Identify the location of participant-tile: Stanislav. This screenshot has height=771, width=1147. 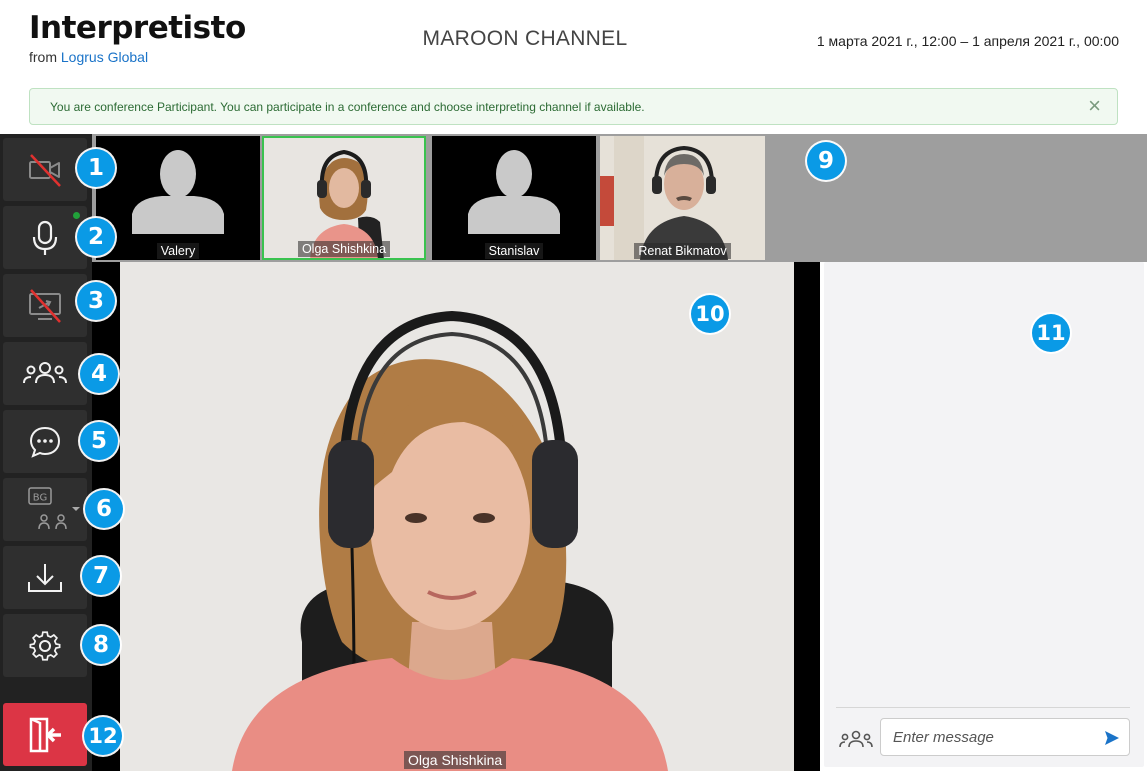
(514, 198).